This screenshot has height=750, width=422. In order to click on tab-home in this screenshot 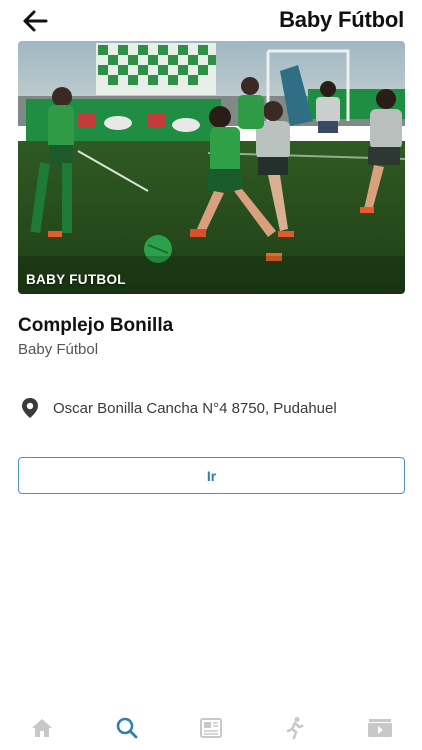, I will do `click(42, 728)`.